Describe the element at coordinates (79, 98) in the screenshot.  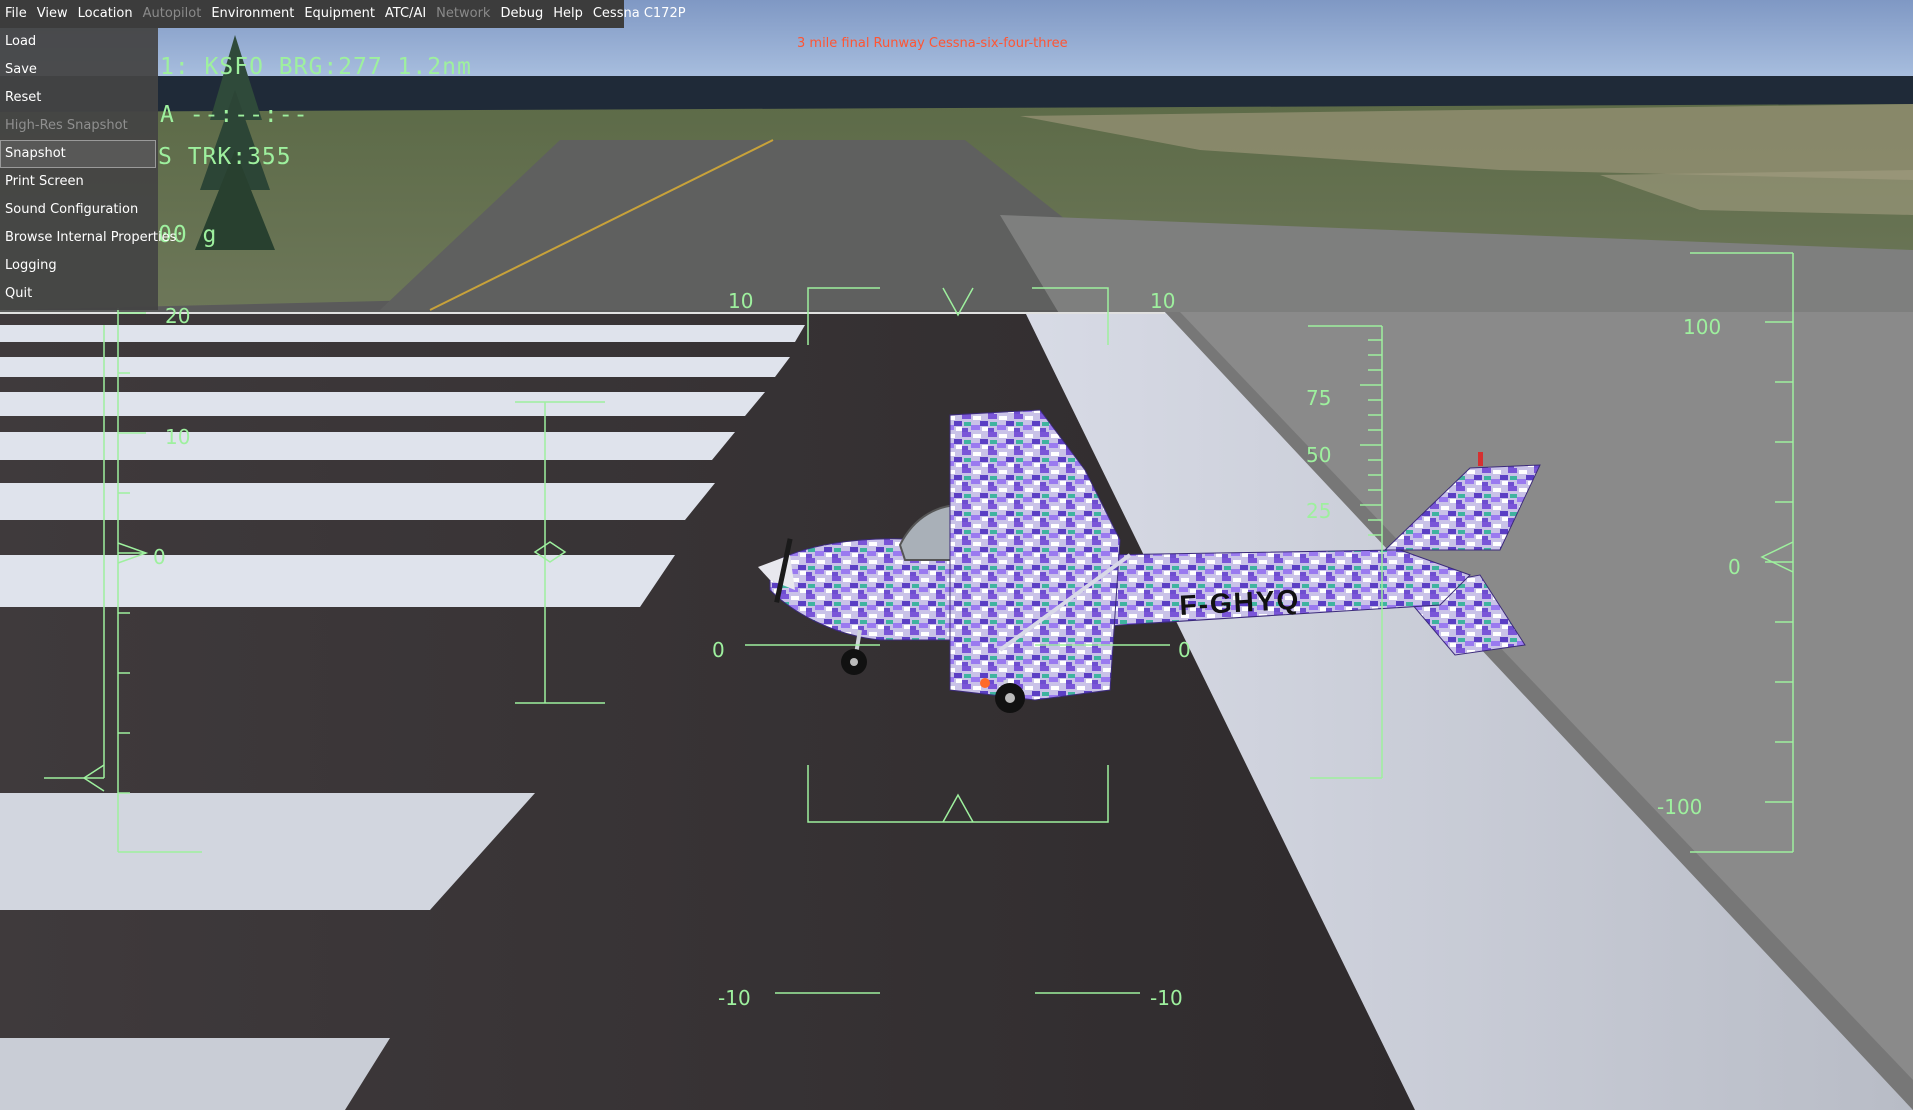
I see `file-menu-reset: Reset` at that location.